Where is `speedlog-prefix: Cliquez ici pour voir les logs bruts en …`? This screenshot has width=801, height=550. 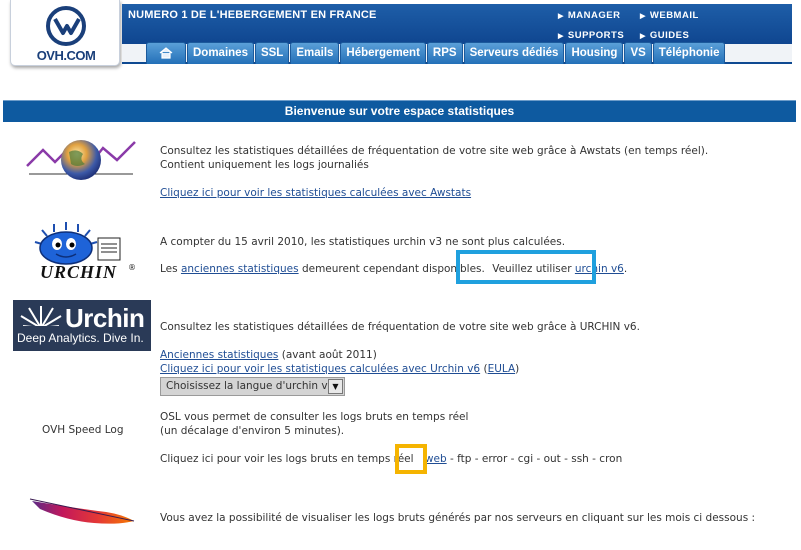
speedlog-prefix: Cliquez ici pour voir les logs bruts en … is located at coordinates (287, 459).